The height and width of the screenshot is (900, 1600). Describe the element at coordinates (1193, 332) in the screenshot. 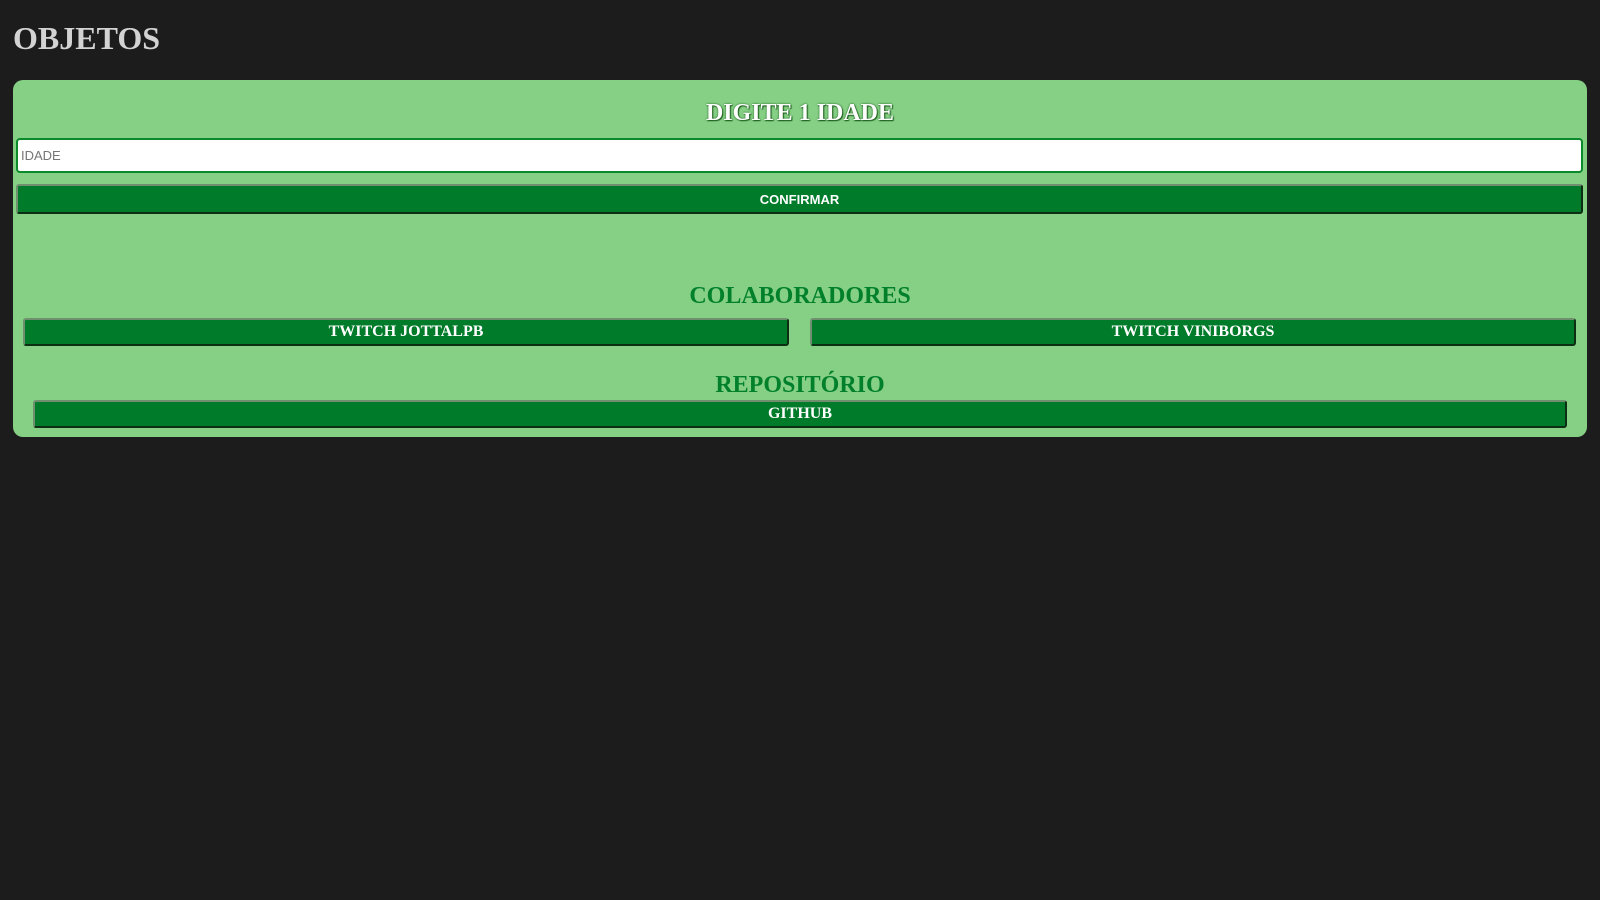

I see `twitch-viniborgs-button: TWITCH VINIBORGS` at that location.